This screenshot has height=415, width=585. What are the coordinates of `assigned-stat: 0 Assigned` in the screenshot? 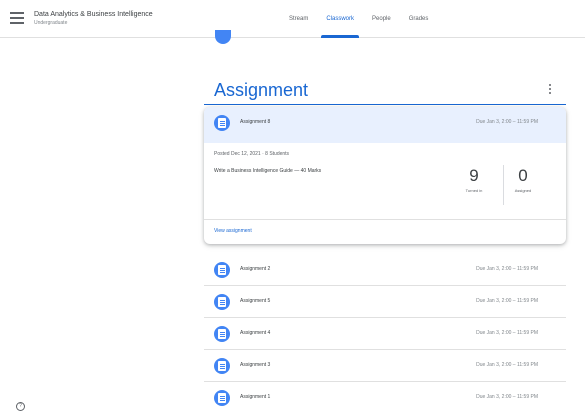 It's located at (523, 179).